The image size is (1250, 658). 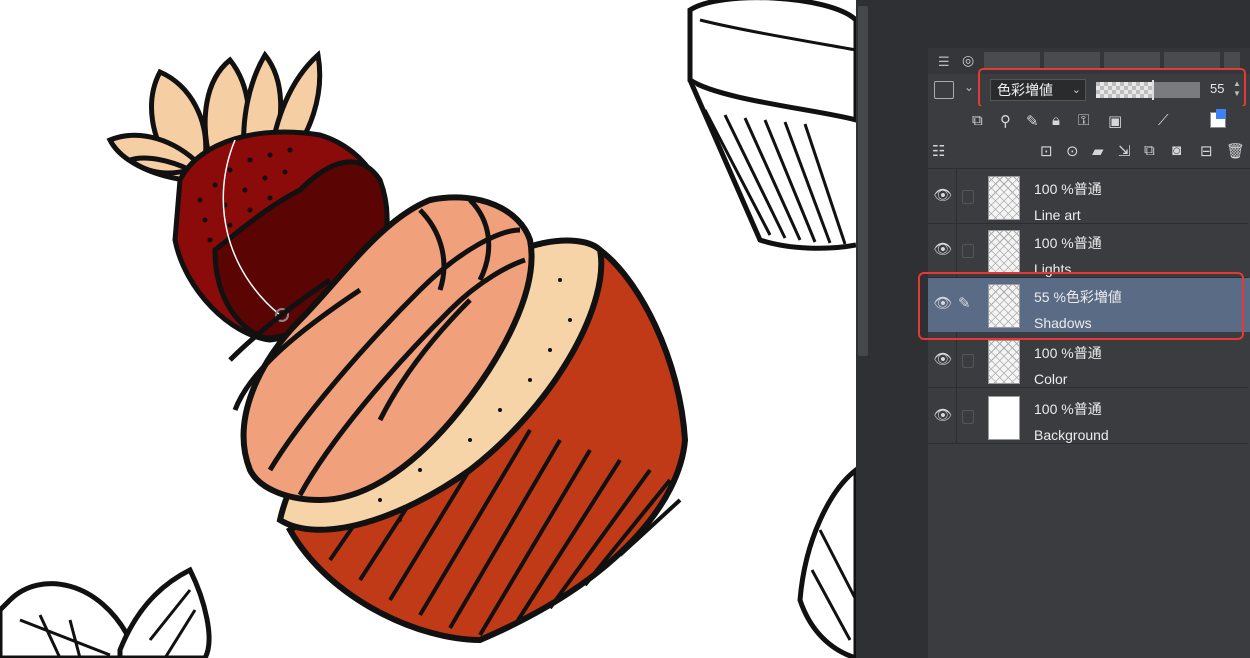 What do you see at coordinates (1206, 151) in the screenshot?
I see `apply-mask-icon: ⊟` at bounding box center [1206, 151].